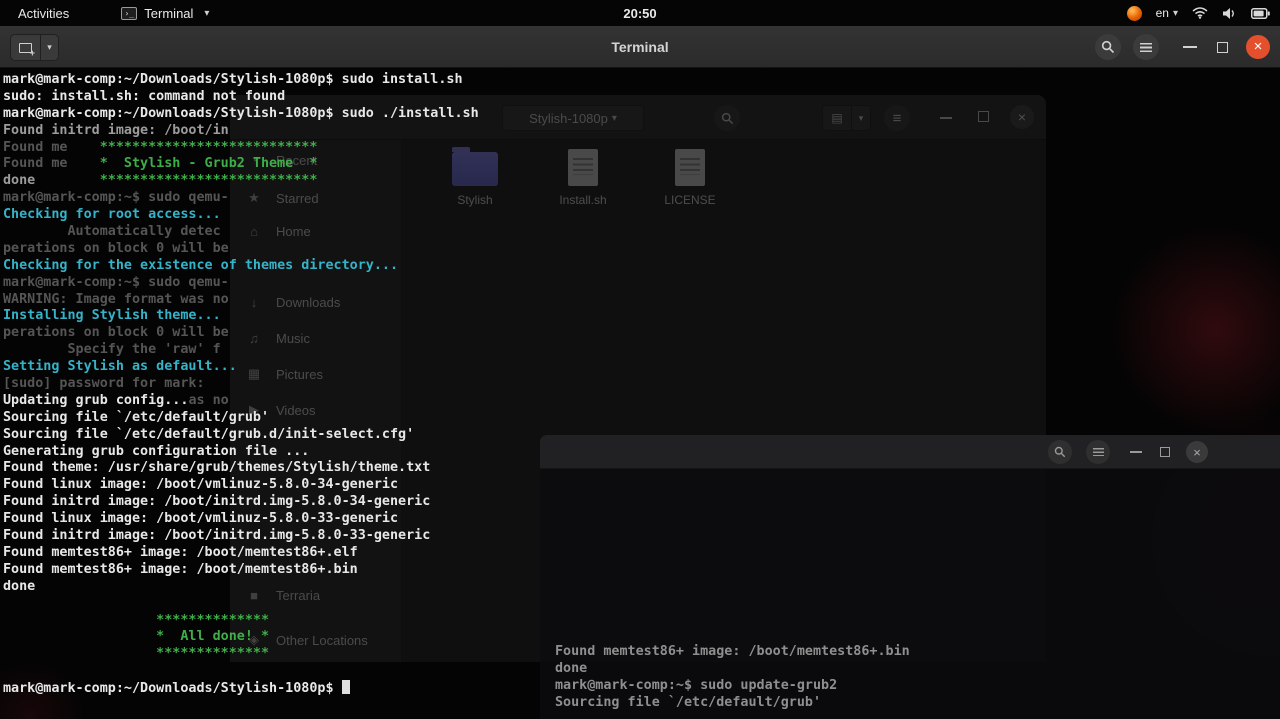 This screenshot has height=719, width=1280. I want to click on battery-icon, so click(1260, 13).